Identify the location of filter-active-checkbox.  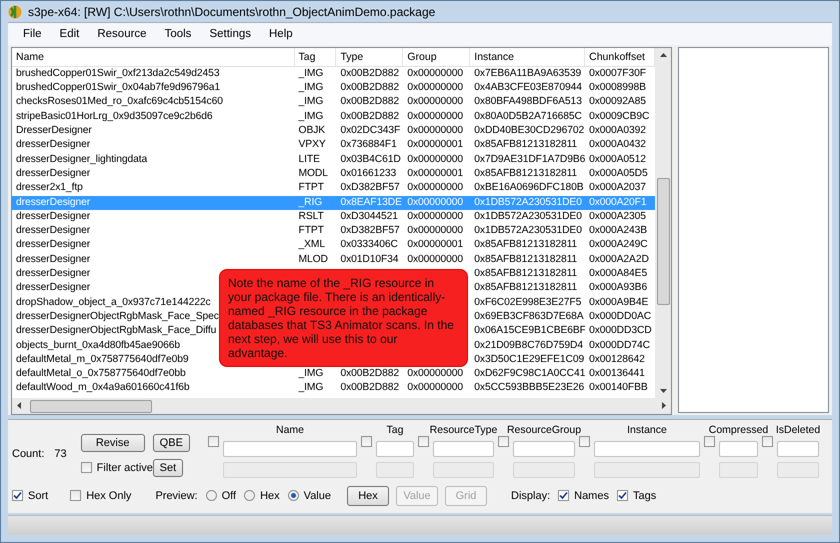
(86, 468).